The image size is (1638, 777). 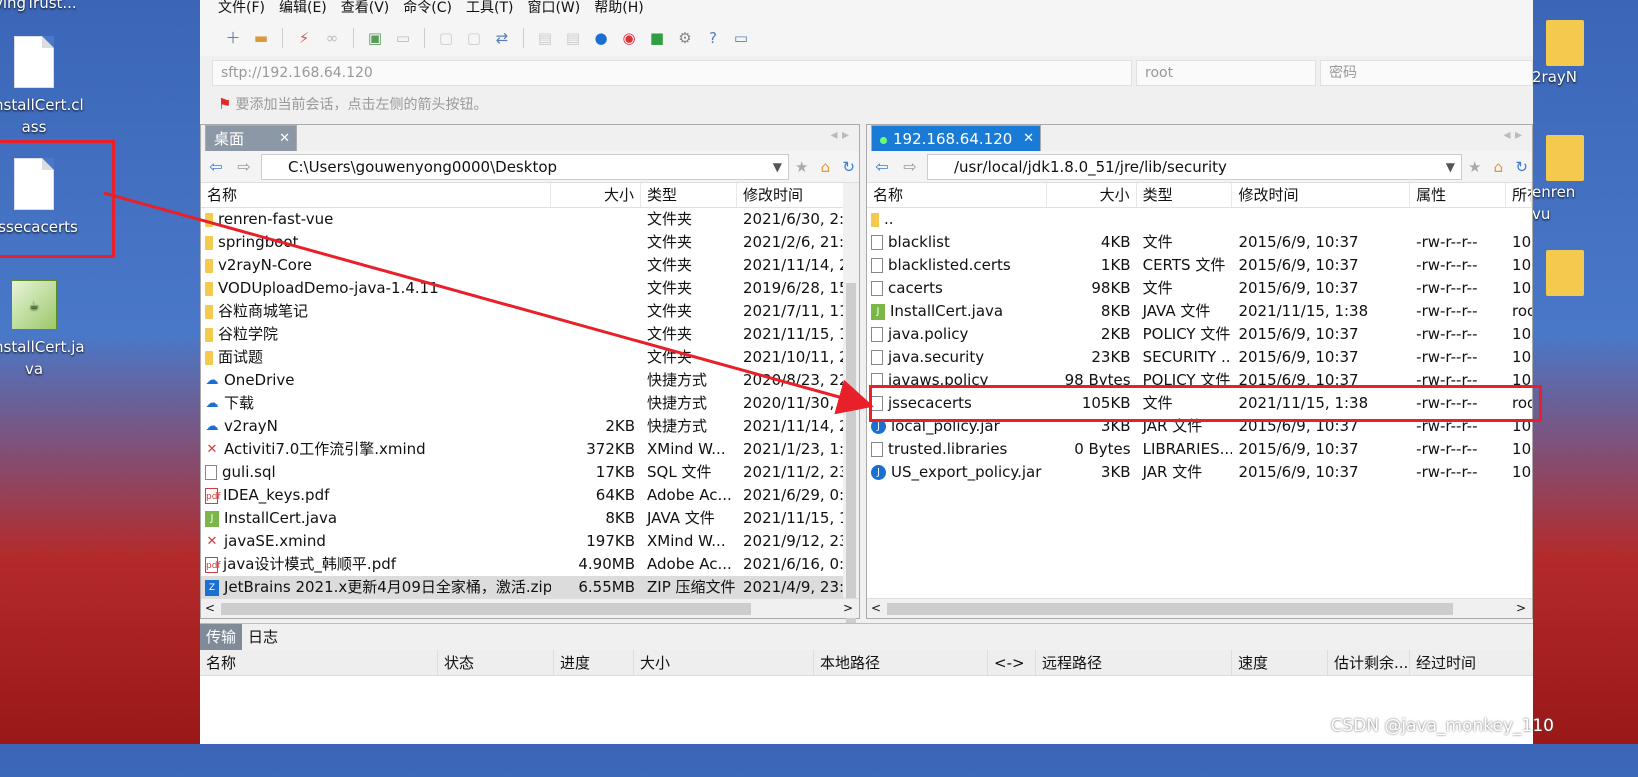 What do you see at coordinates (530, 219) in the screenshot?
I see `file-row: renren-fast-vue 文件夹 2021/6/30, 2:0` at bounding box center [530, 219].